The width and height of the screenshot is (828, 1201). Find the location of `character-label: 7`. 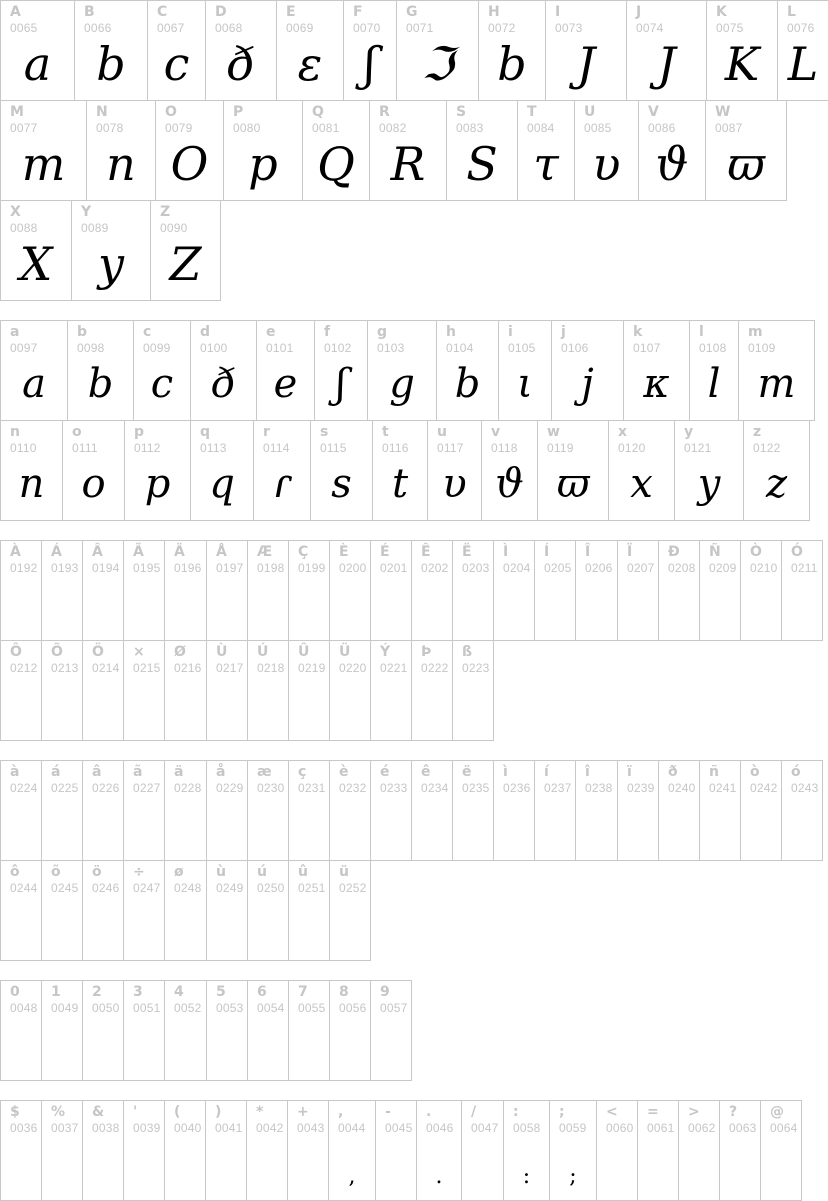

character-label: 7 is located at coordinates (303, 992).